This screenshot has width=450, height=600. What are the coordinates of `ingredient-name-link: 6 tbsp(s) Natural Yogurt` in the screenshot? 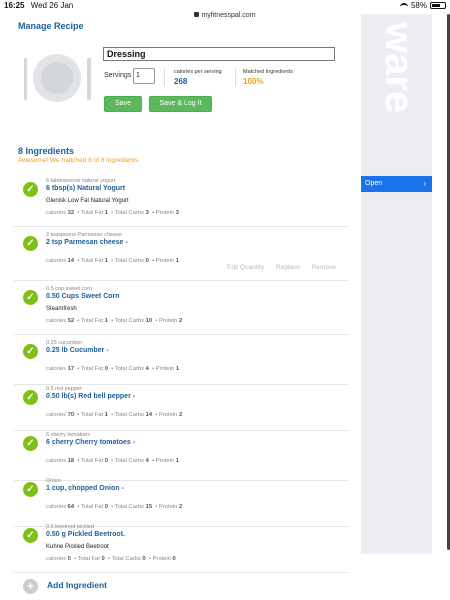 It's located at (85, 188).